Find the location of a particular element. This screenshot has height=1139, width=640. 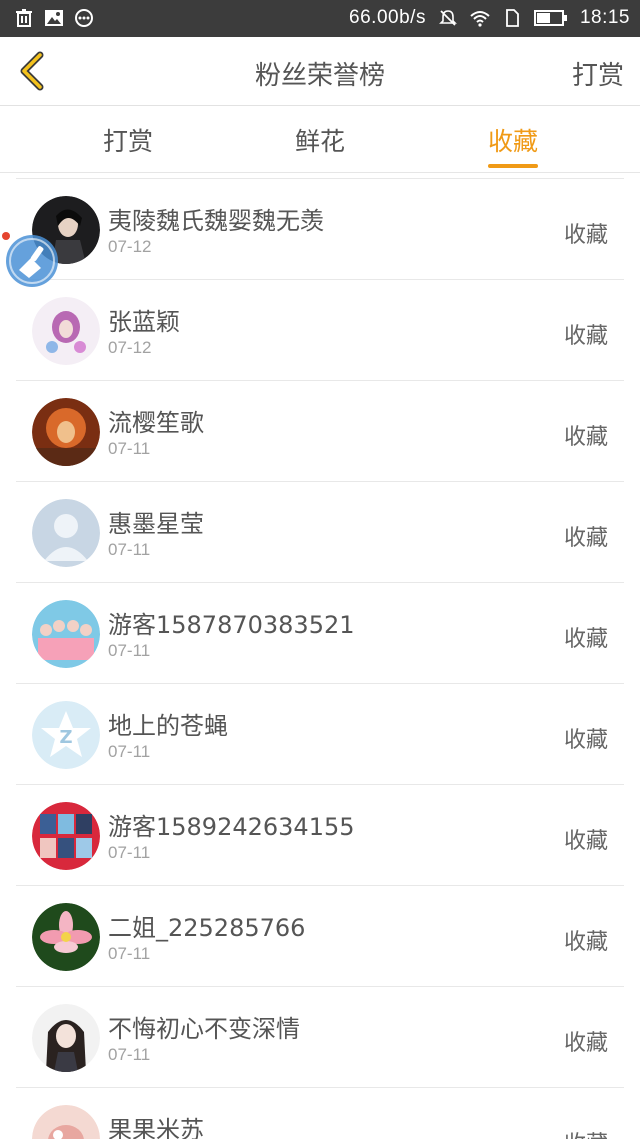

reward-button: 打赏 is located at coordinates (598, 73).